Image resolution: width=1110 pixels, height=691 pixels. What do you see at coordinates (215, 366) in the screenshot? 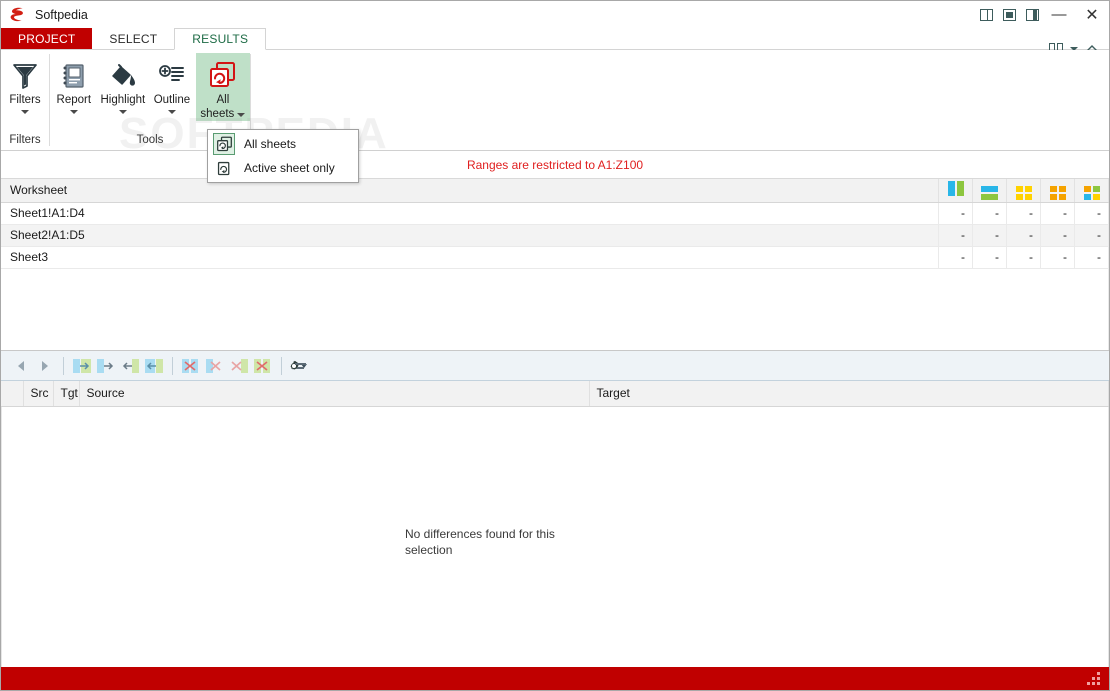
I see `ignore-target-button` at bounding box center [215, 366].